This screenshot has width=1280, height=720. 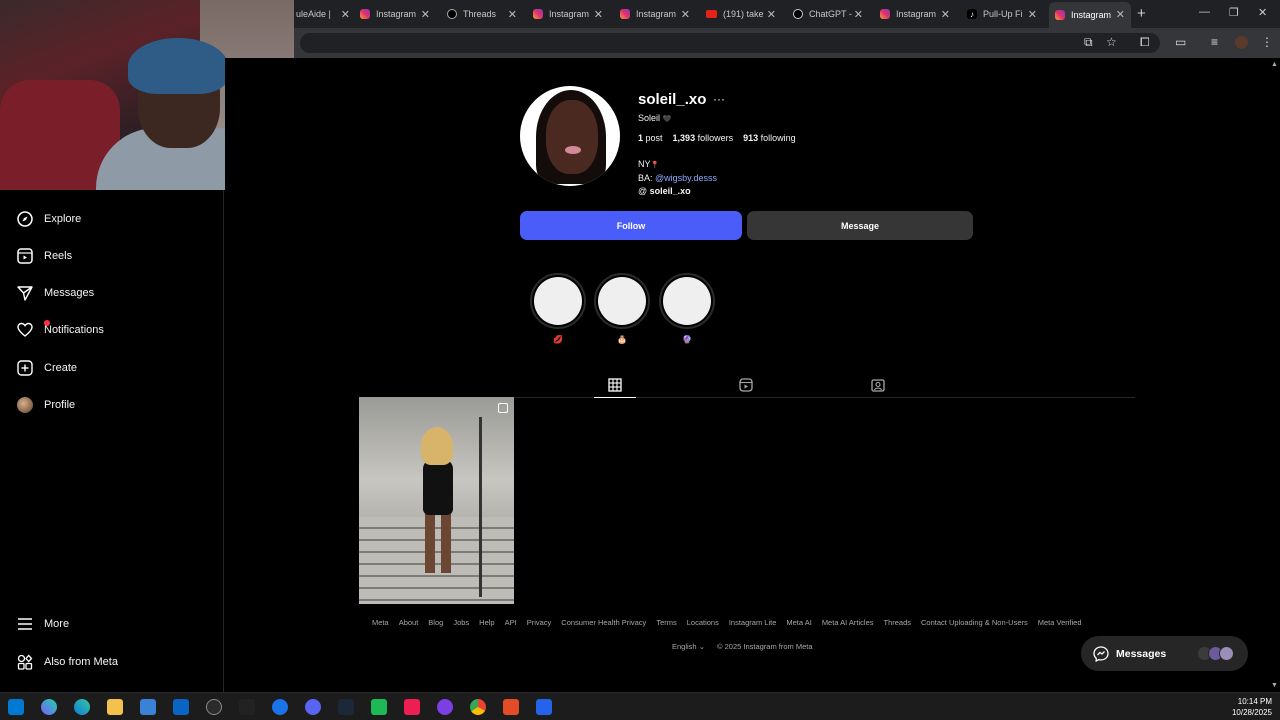 What do you see at coordinates (1274, 64) in the screenshot?
I see `scroll-up-icon: ▲` at bounding box center [1274, 64].